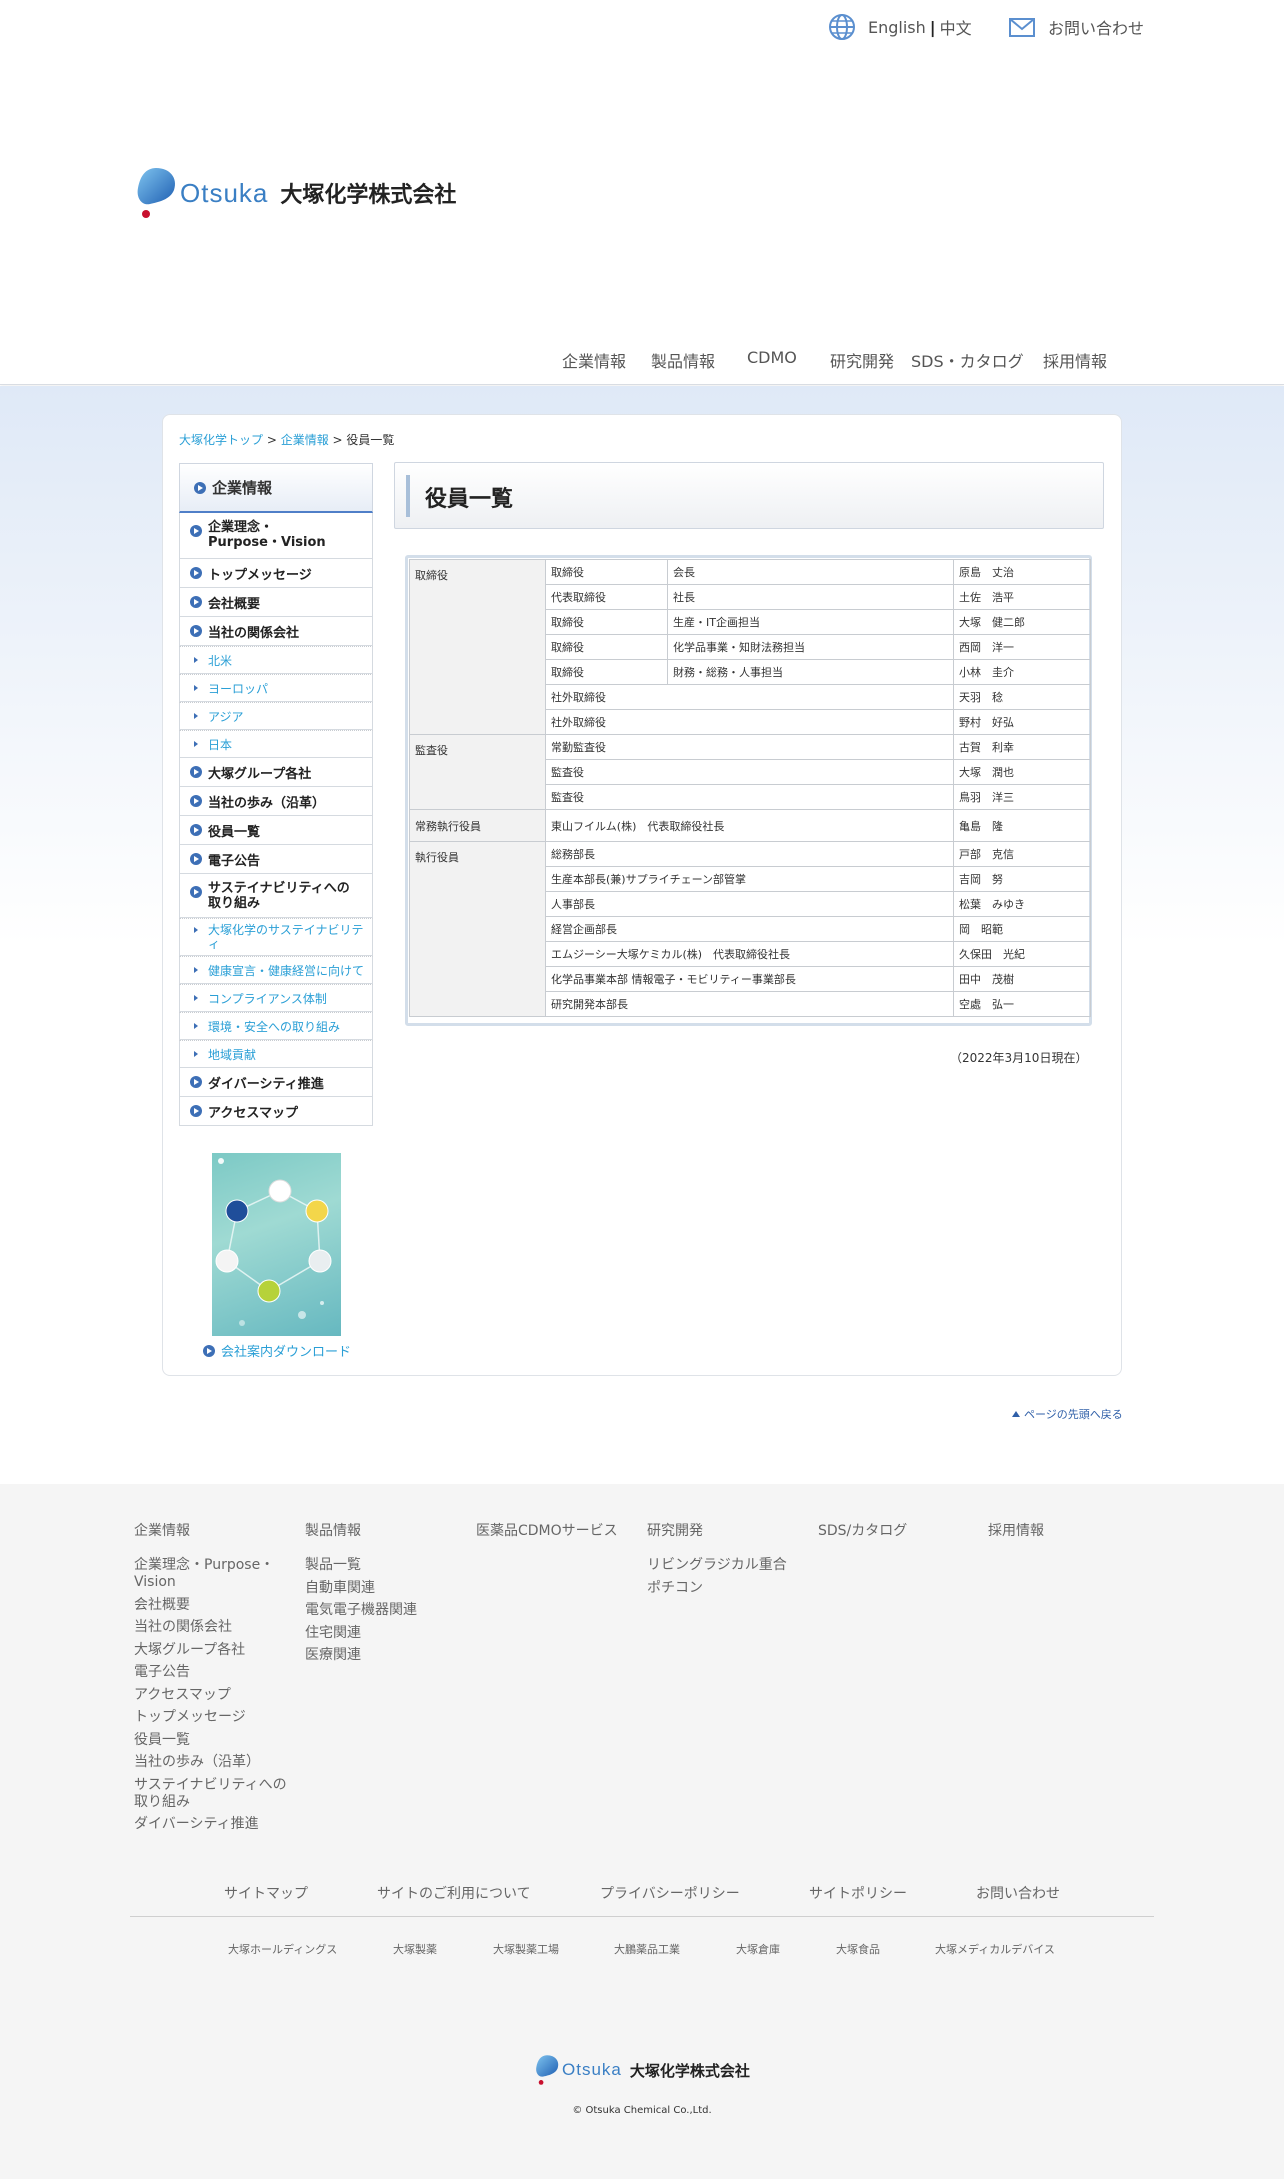  What do you see at coordinates (749, 979) in the screenshot?
I see `officer-position: 化学品事業本部 情報電子・モビリティー事業部長` at bounding box center [749, 979].